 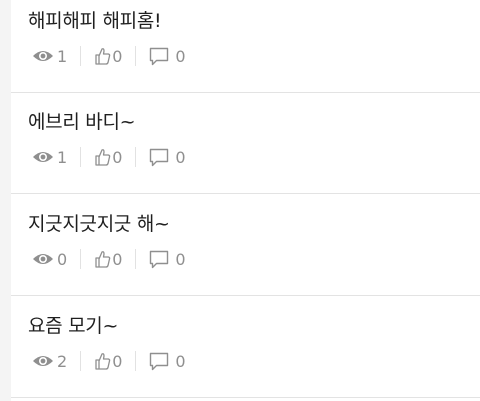 I want to click on view-count-value: 2, so click(x=62, y=361).